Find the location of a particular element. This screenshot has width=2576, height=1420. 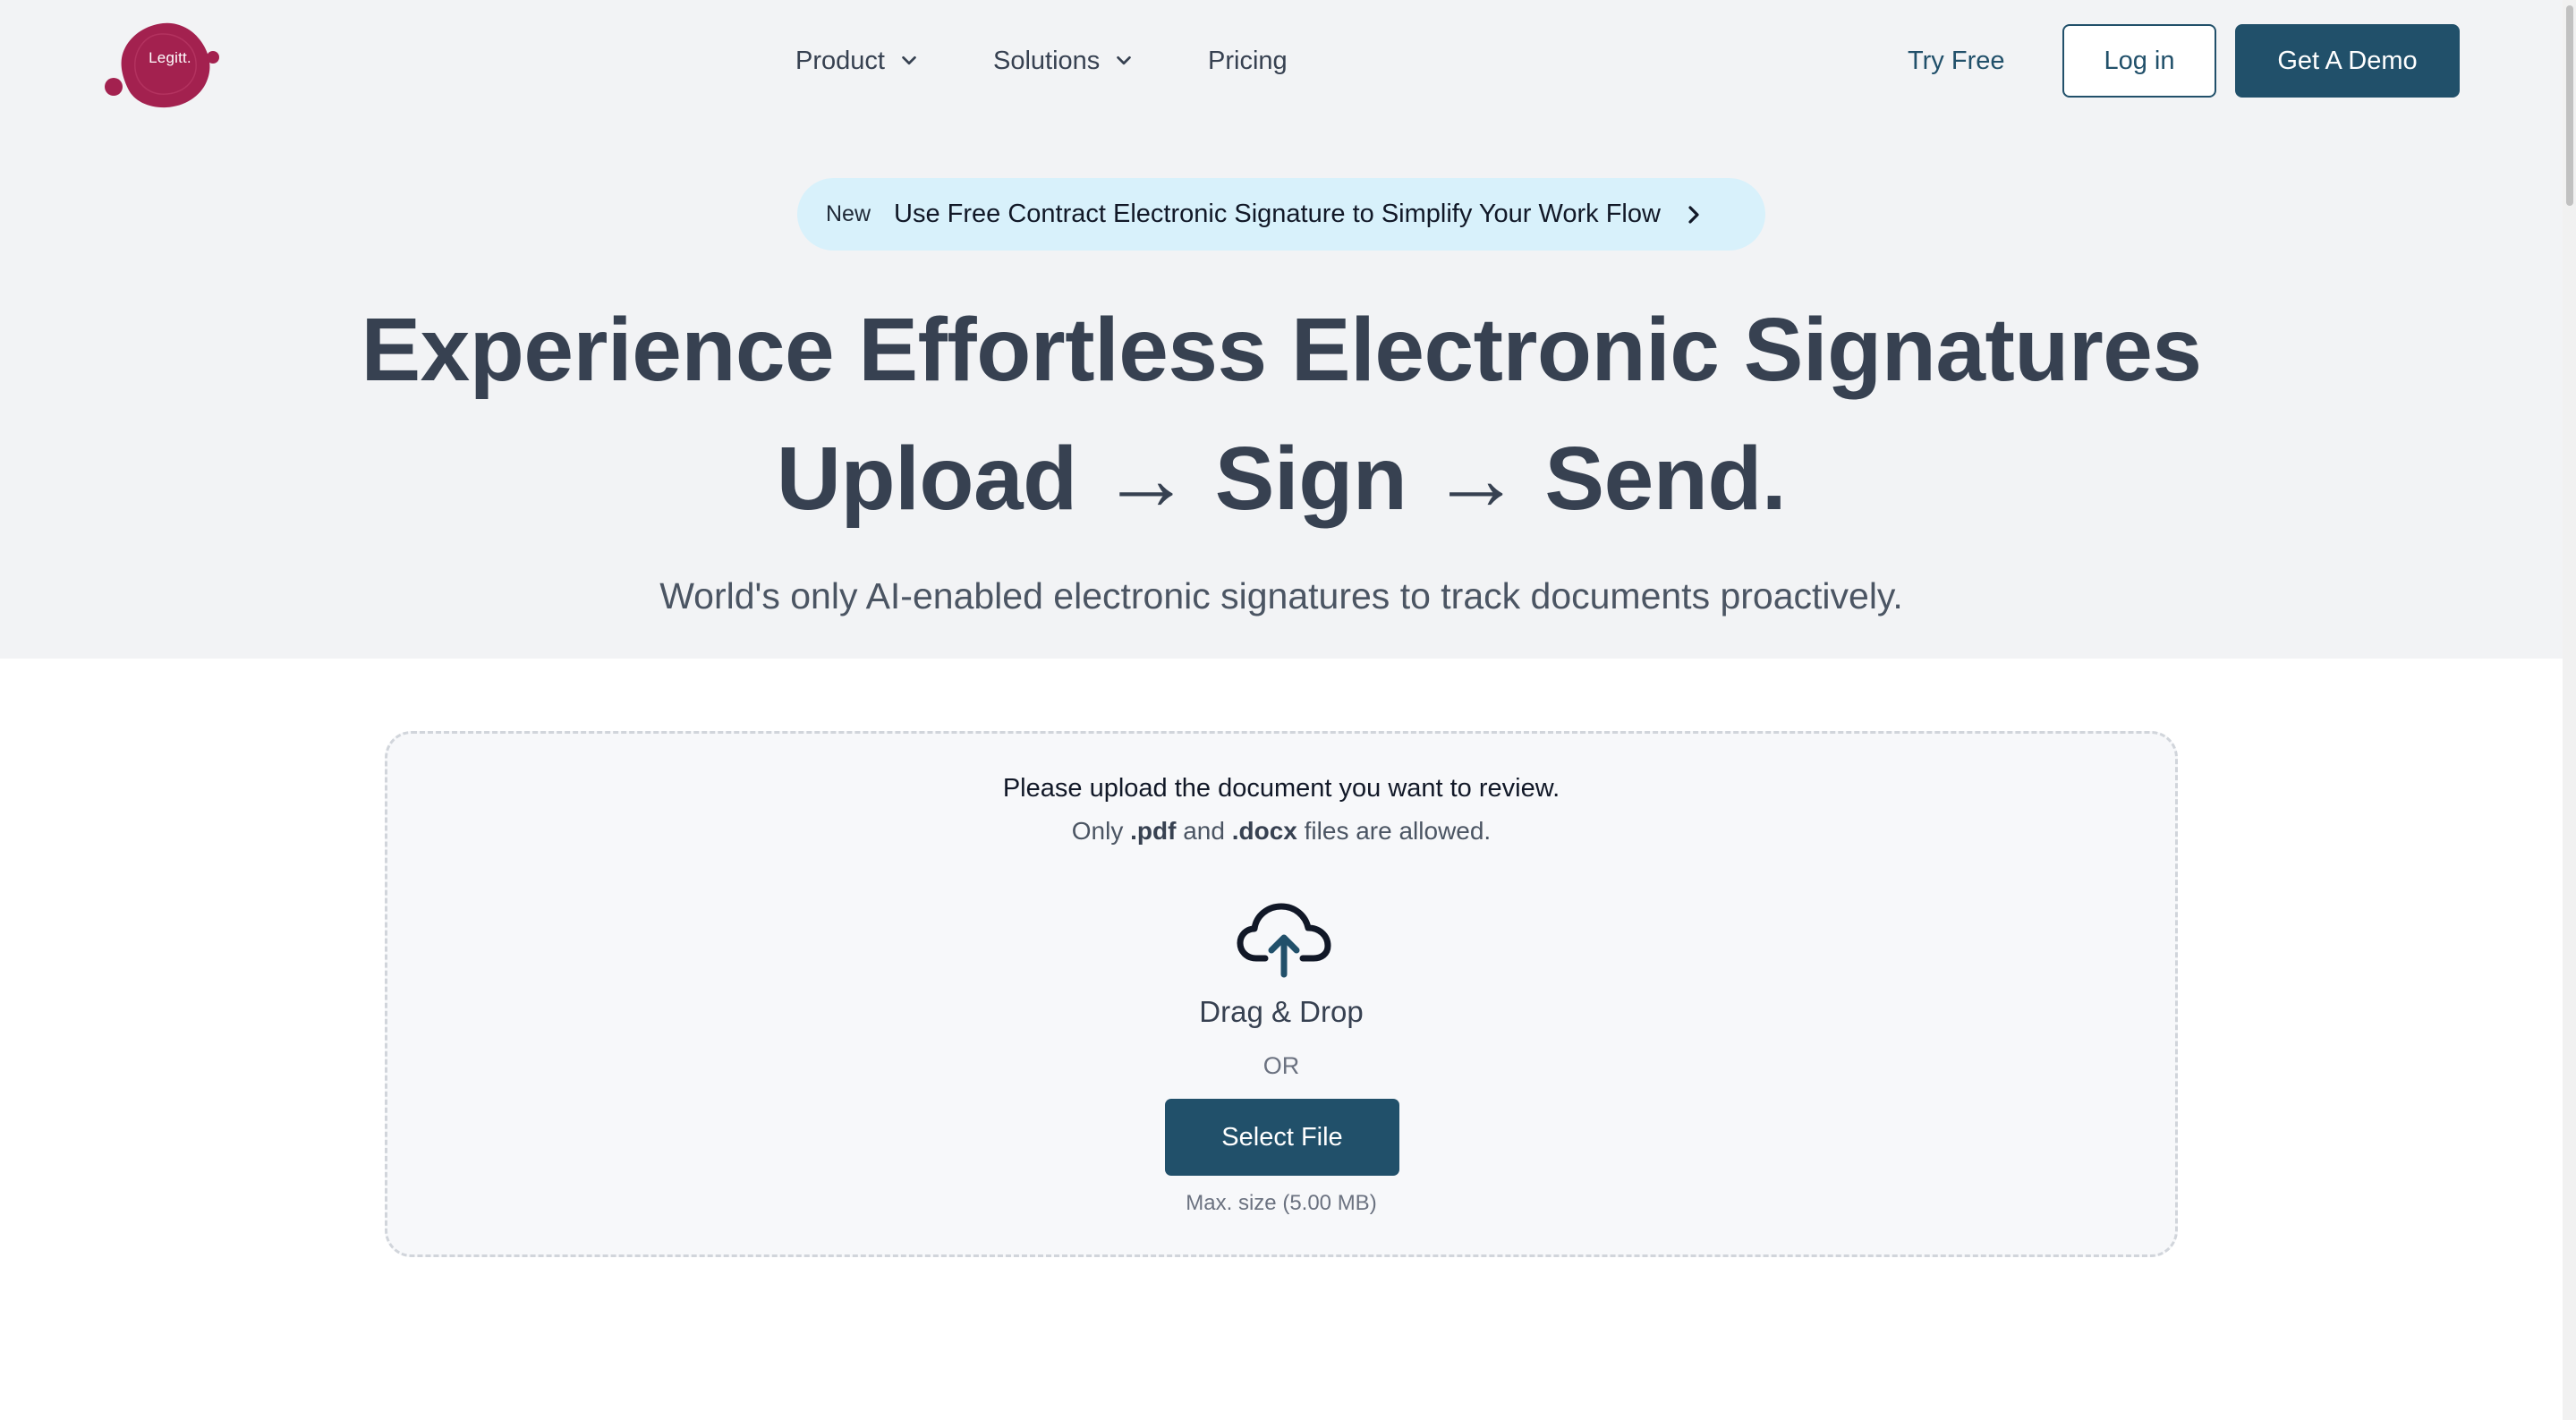

allowed-ext-docx: .docx is located at coordinates (1264, 831).